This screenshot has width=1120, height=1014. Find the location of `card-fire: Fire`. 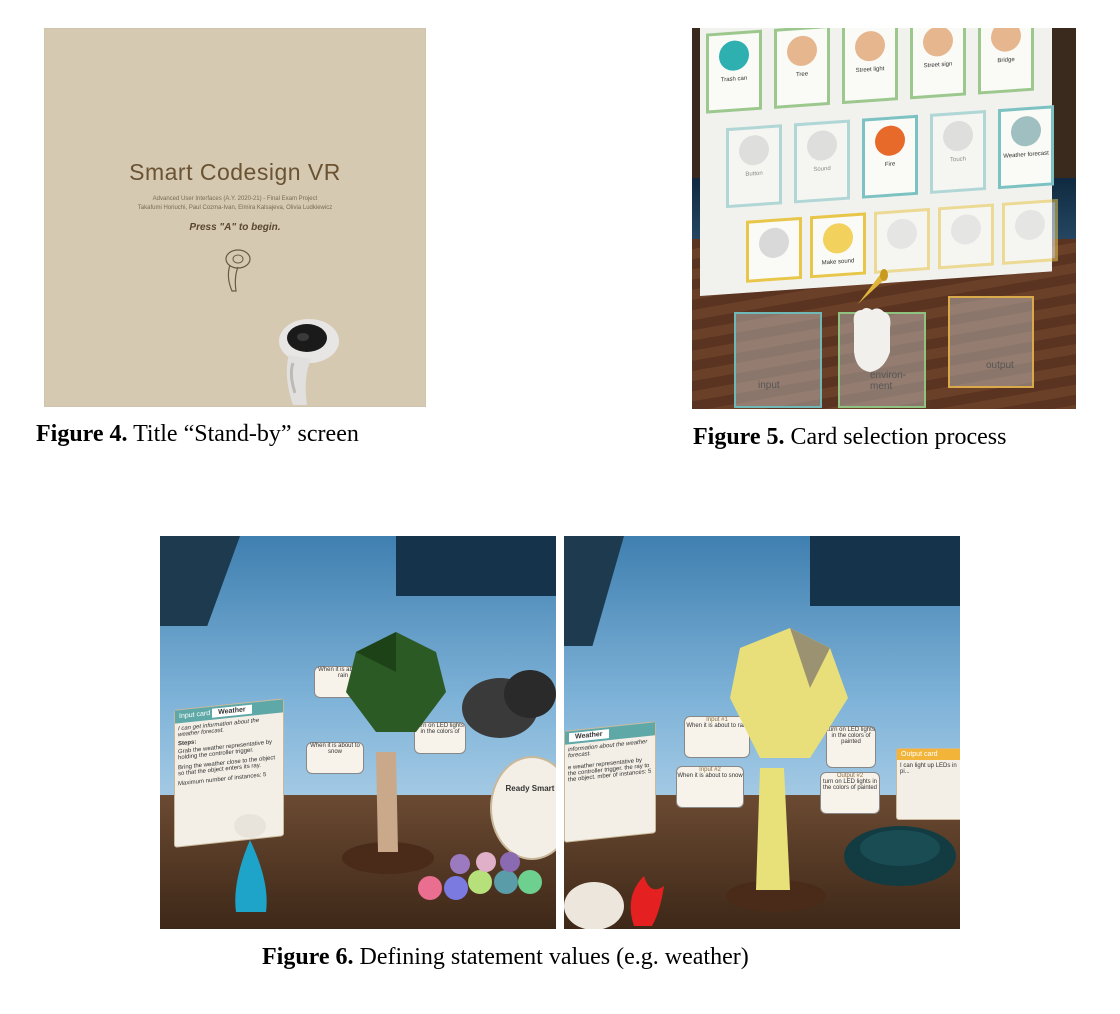

card-fire: Fire is located at coordinates (890, 156).